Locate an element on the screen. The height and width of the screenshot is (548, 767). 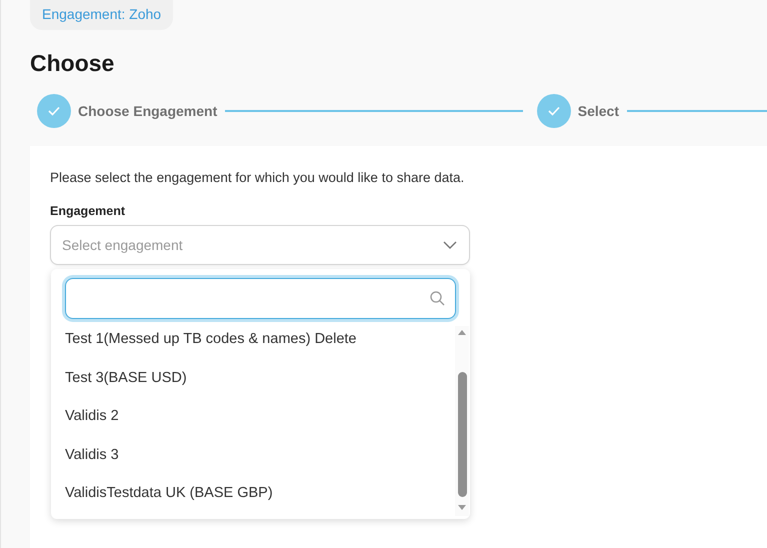
field-label: Engagement is located at coordinates (88, 211).